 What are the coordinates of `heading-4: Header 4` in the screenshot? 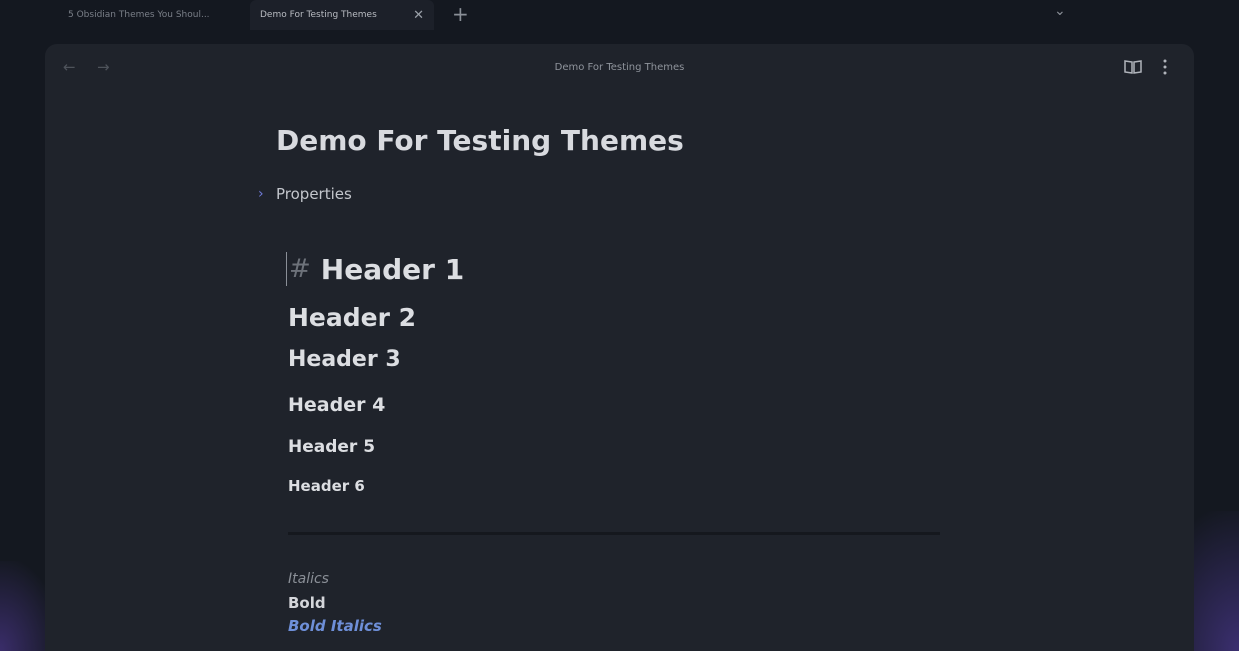 It's located at (336, 405).